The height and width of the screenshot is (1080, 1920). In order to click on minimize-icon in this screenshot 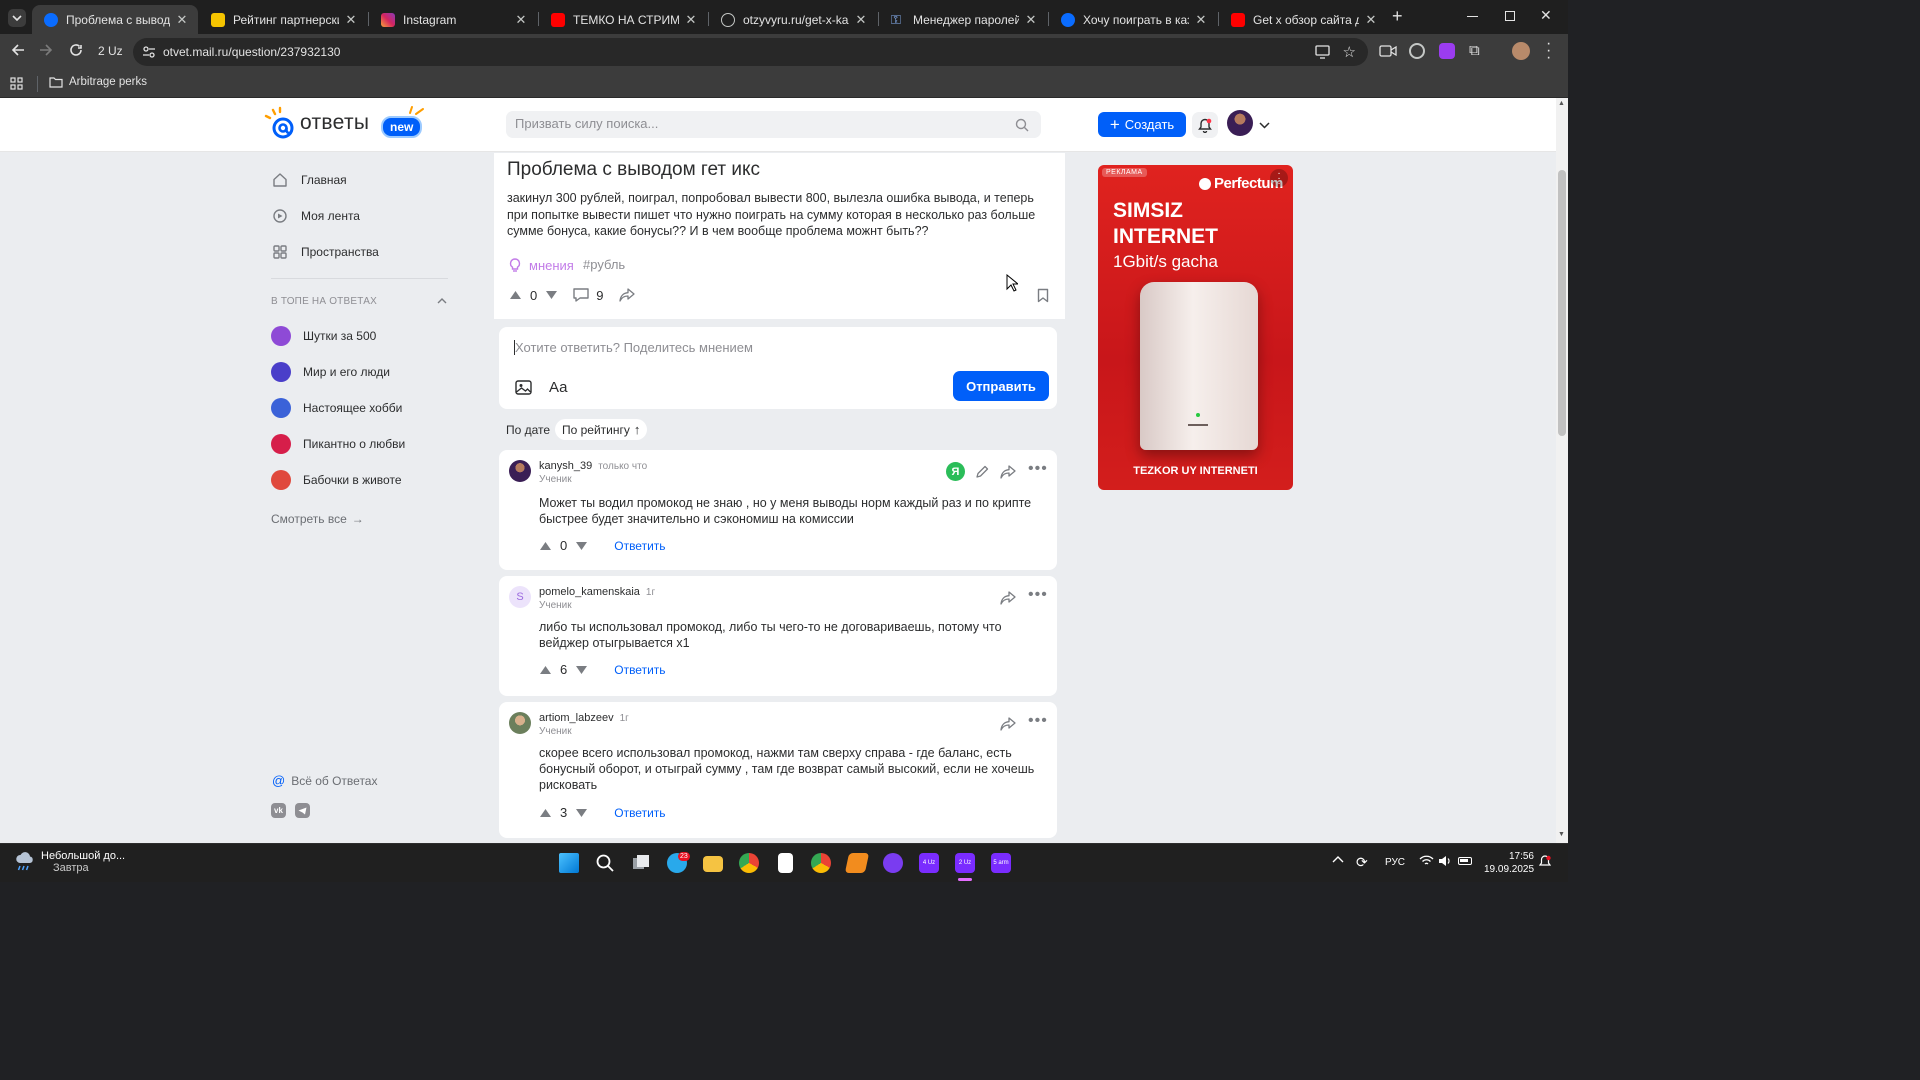, I will do `click(1472, 16)`.